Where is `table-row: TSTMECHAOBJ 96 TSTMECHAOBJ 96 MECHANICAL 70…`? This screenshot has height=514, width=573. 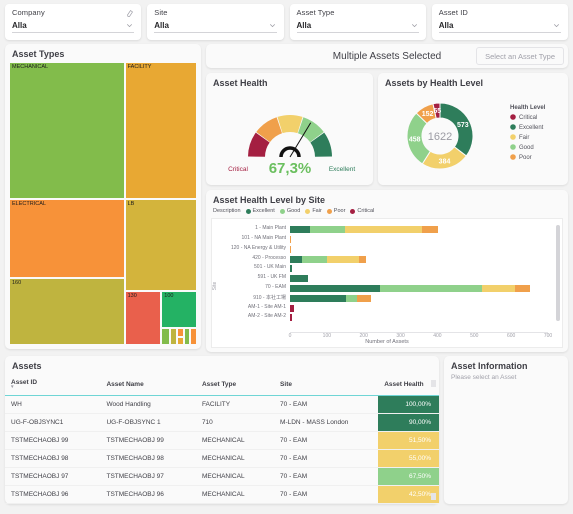
table-row: TSTMECHAOBJ 96 TSTMECHAOBJ 96 MECHANICAL 70… is located at coordinates (222, 494).